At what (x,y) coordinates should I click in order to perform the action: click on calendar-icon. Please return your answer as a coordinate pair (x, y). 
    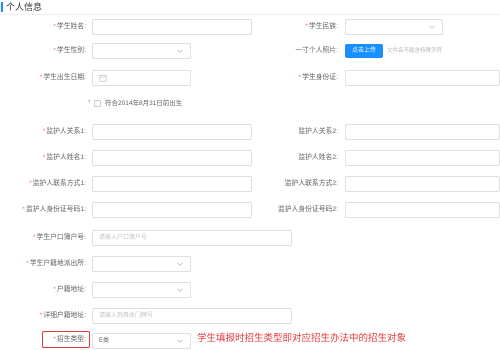
    Looking at the image, I should click on (103, 78).